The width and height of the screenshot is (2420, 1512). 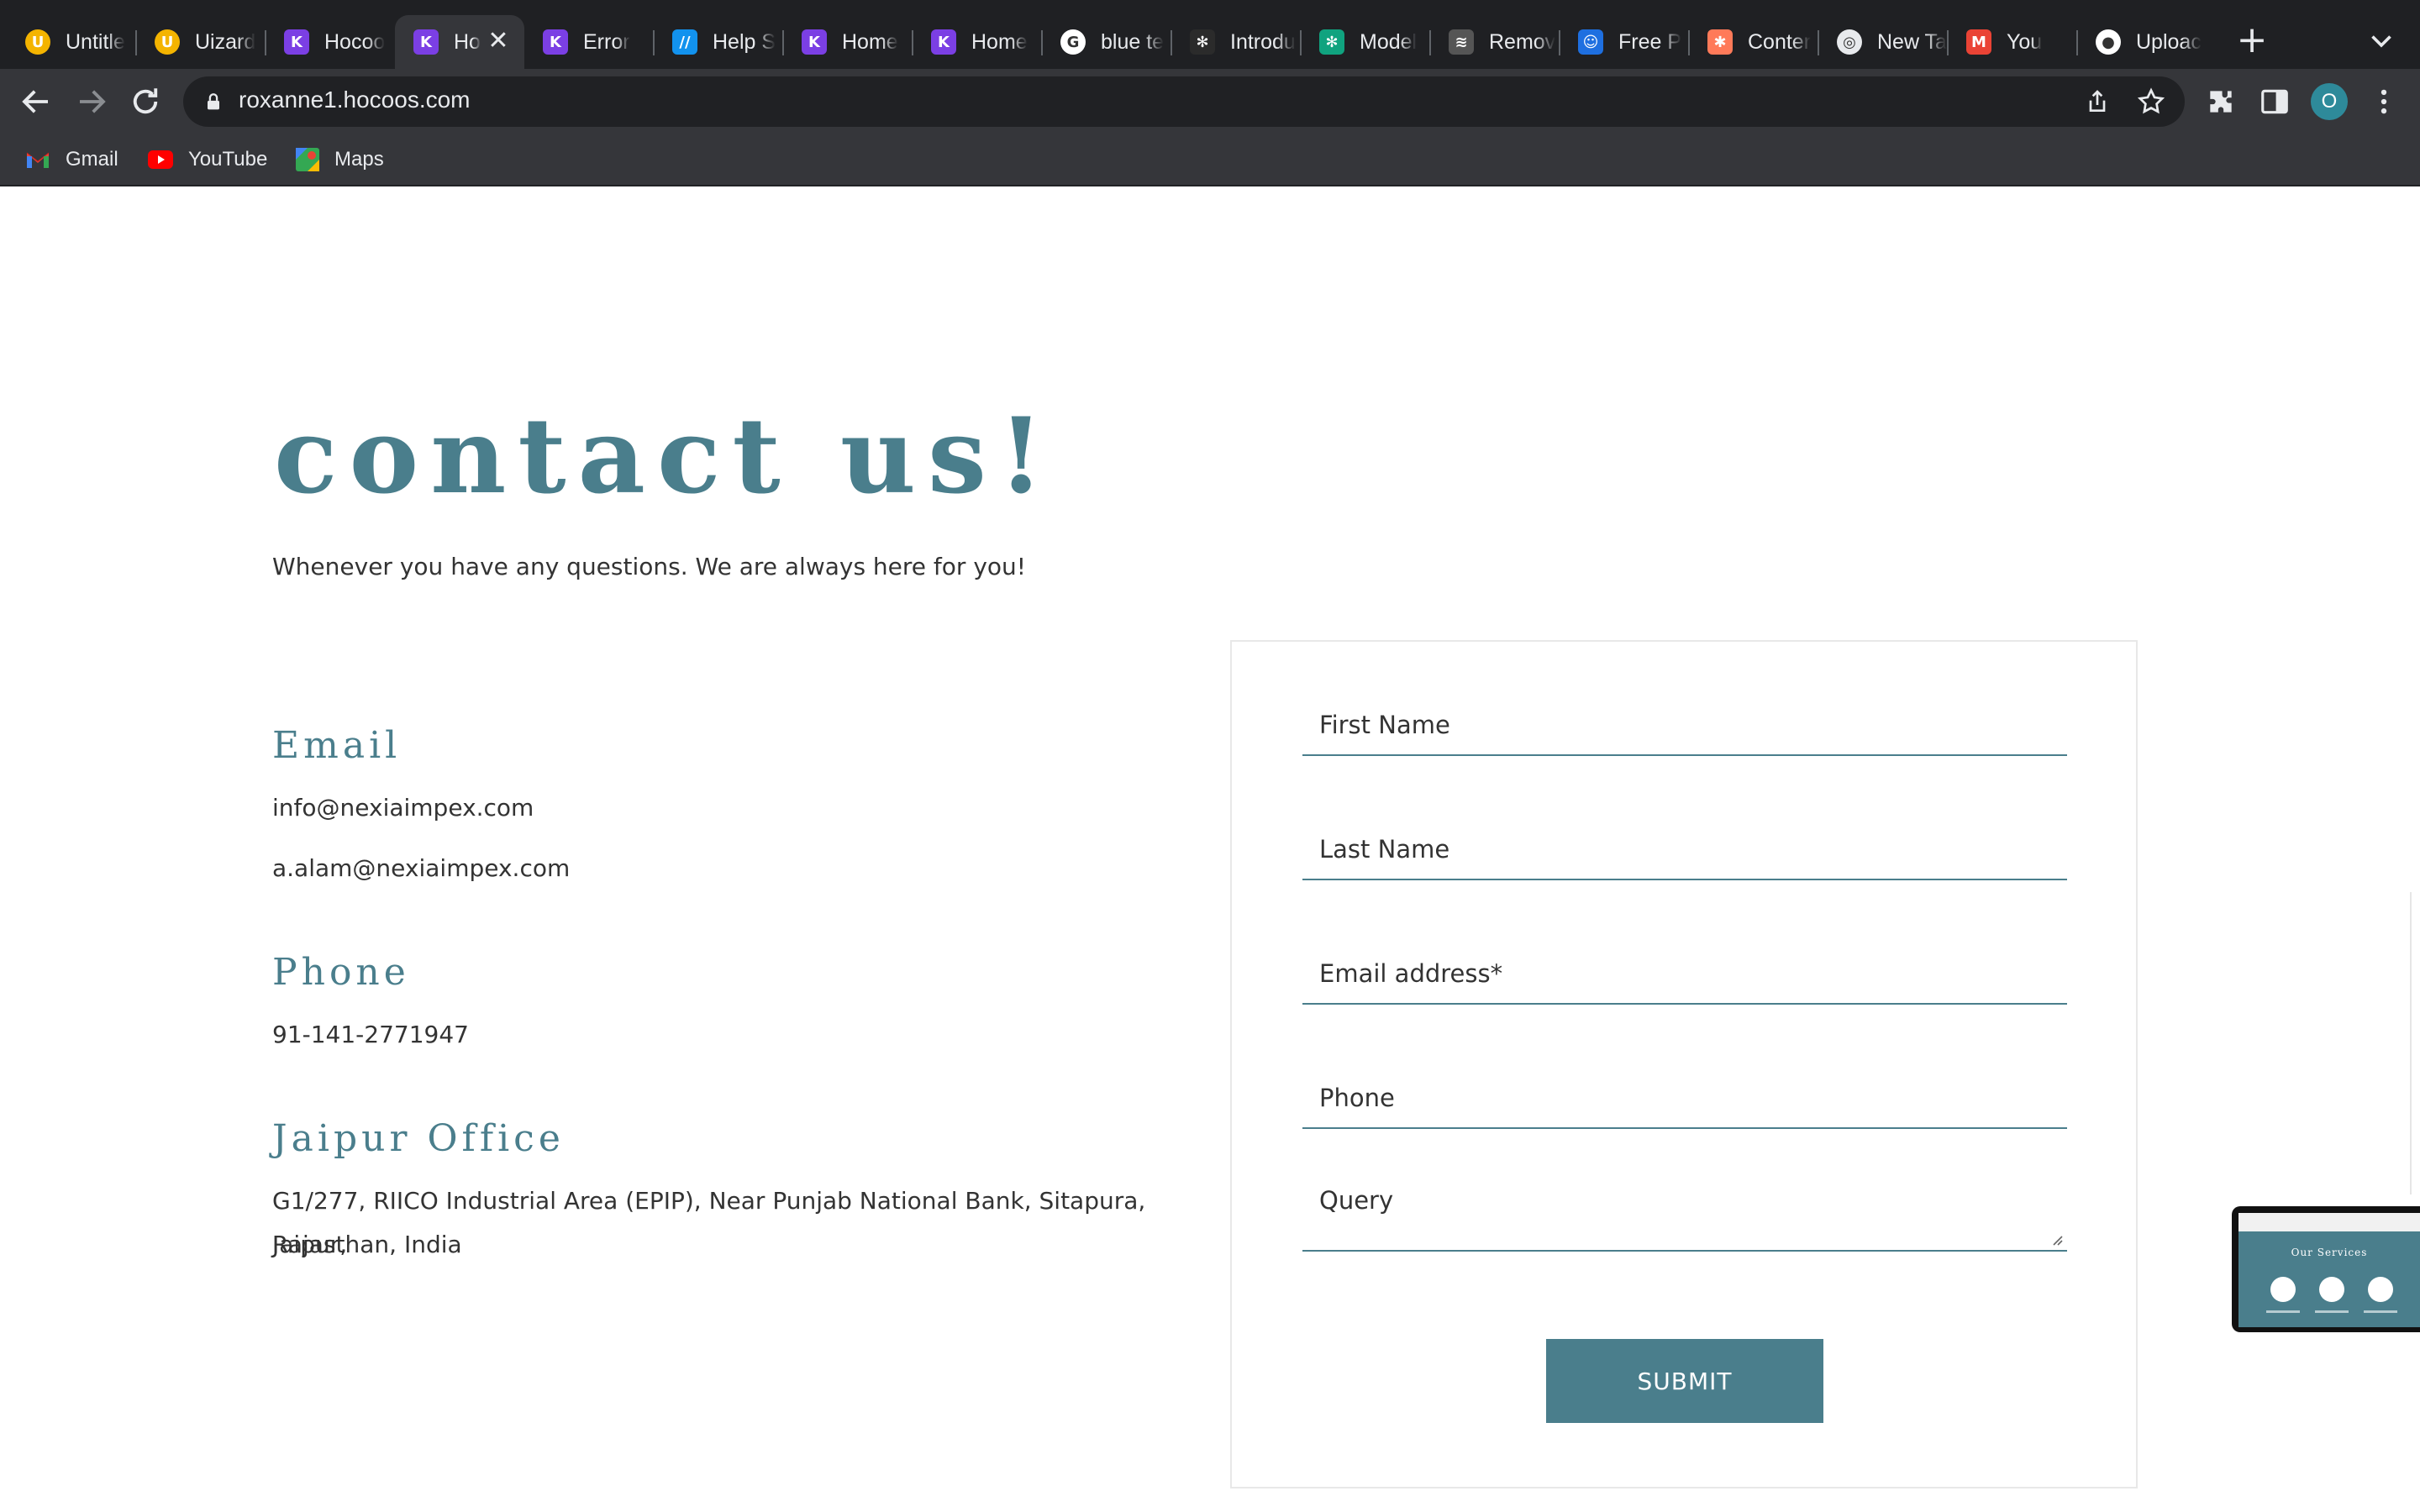 I want to click on tab-title: Introdu, so click(x=1263, y=41).